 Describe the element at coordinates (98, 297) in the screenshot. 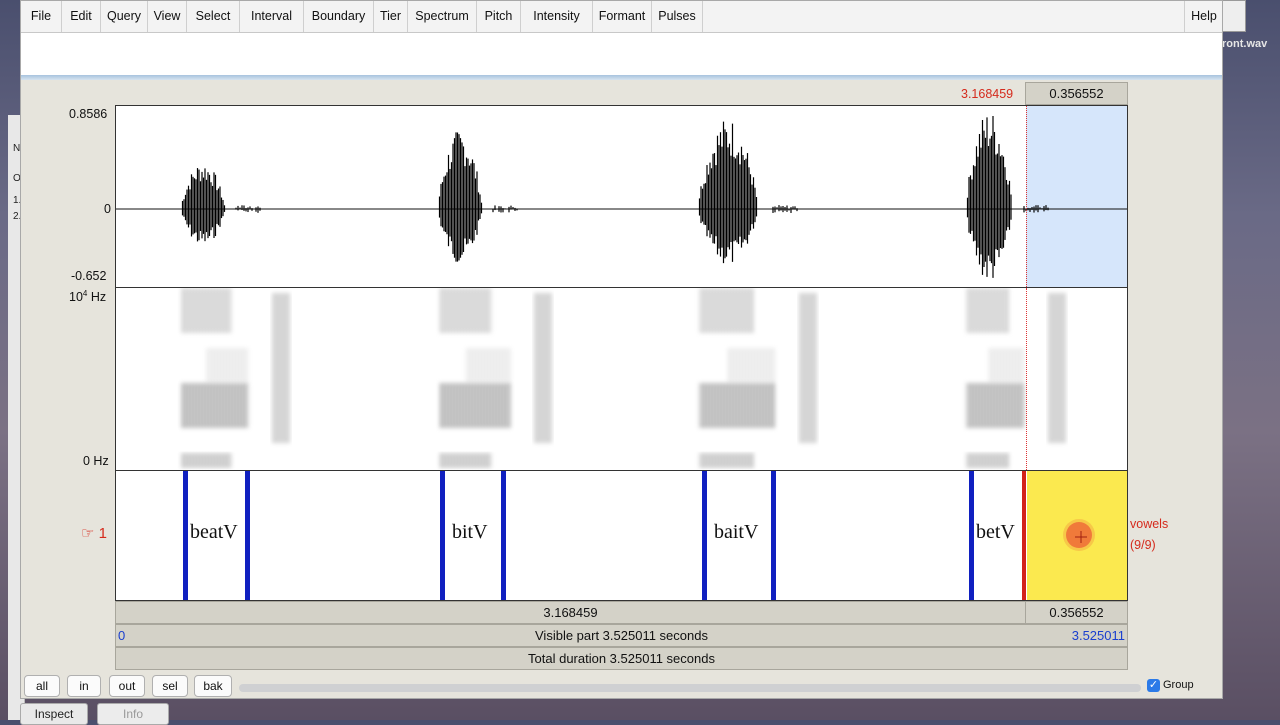

I see `spec-unit: Hz` at that location.